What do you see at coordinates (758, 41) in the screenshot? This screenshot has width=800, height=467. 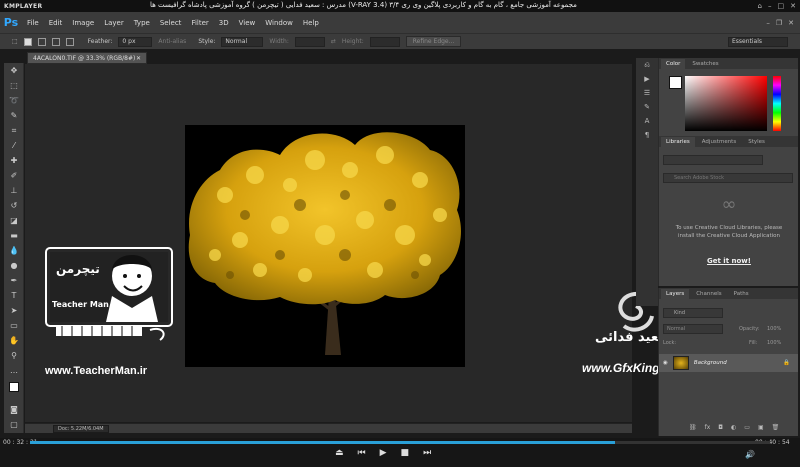 I see `workspace-select: Essentials` at bounding box center [758, 41].